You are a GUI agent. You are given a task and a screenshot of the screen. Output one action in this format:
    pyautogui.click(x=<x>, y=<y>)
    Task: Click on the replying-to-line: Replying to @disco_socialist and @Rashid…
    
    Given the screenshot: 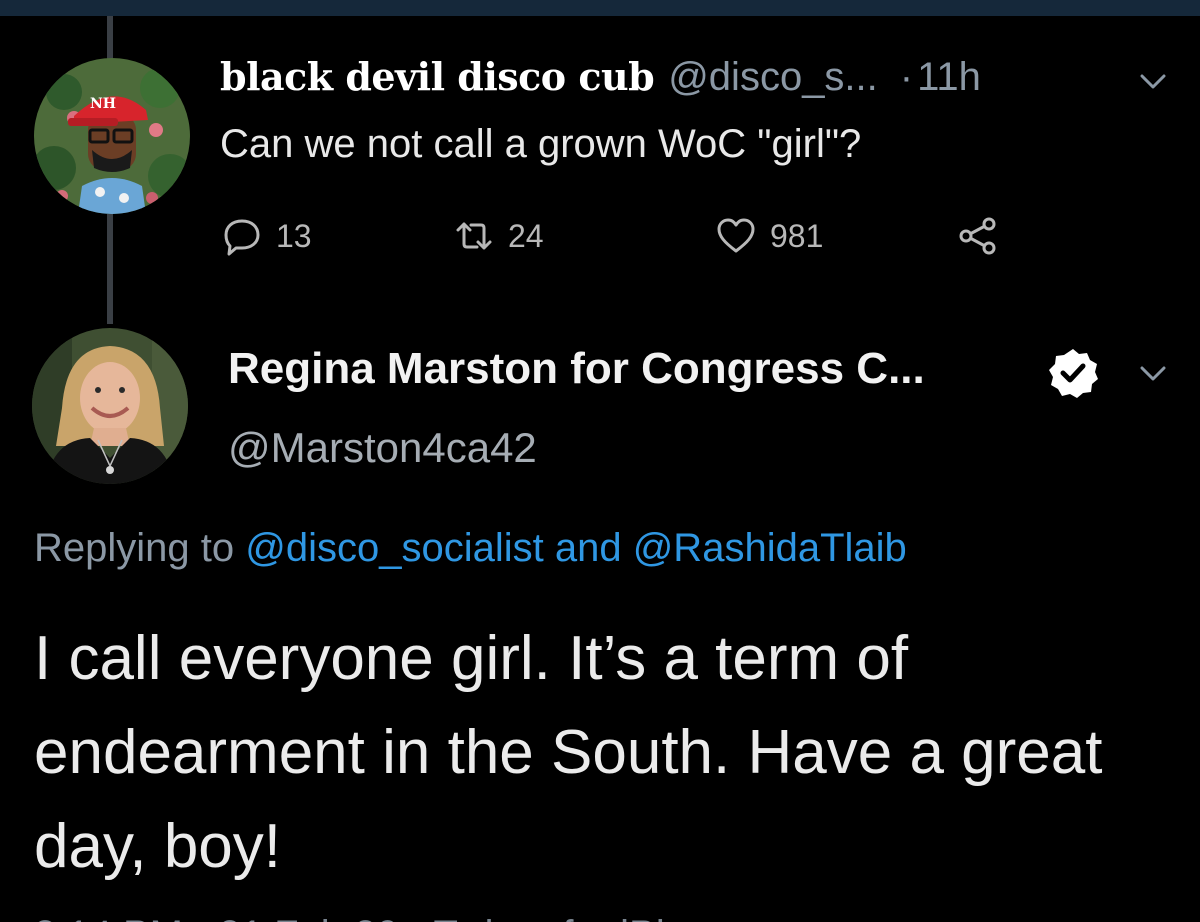 What is the action you would take?
    pyautogui.click(x=470, y=548)
    